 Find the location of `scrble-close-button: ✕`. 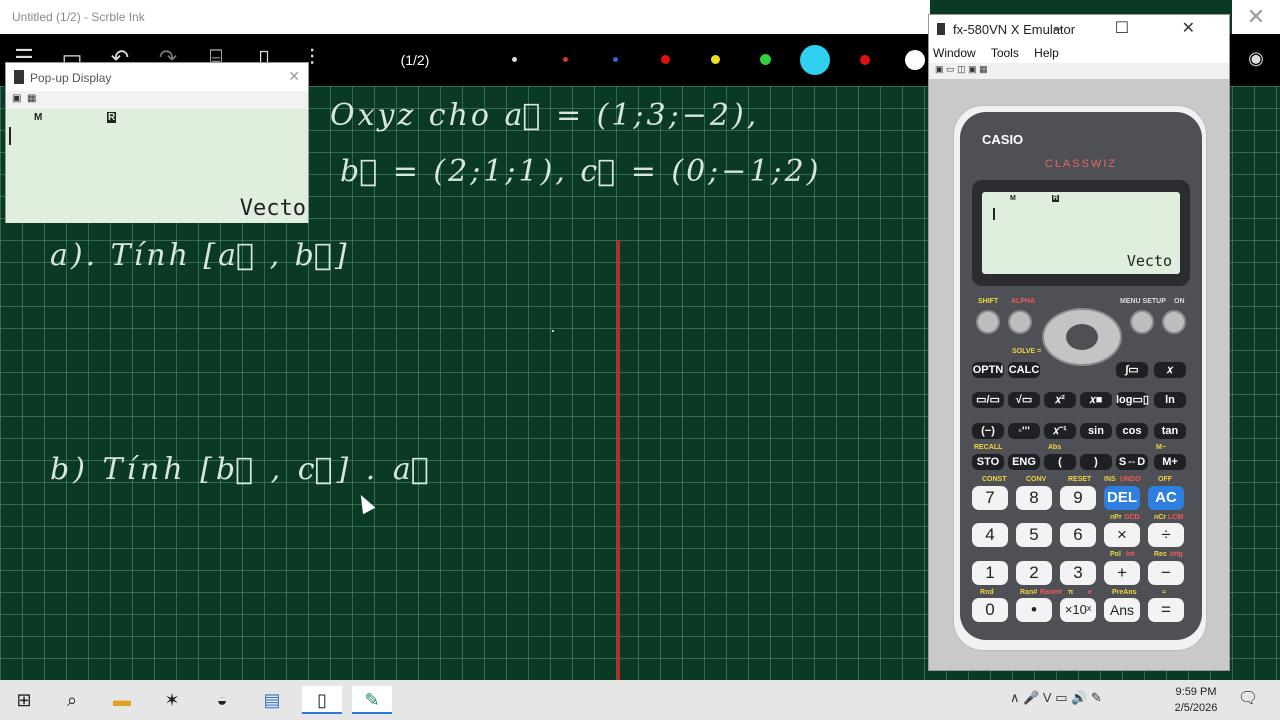

scrble-close-button: ✕ is located at coordinates (1256, 17).